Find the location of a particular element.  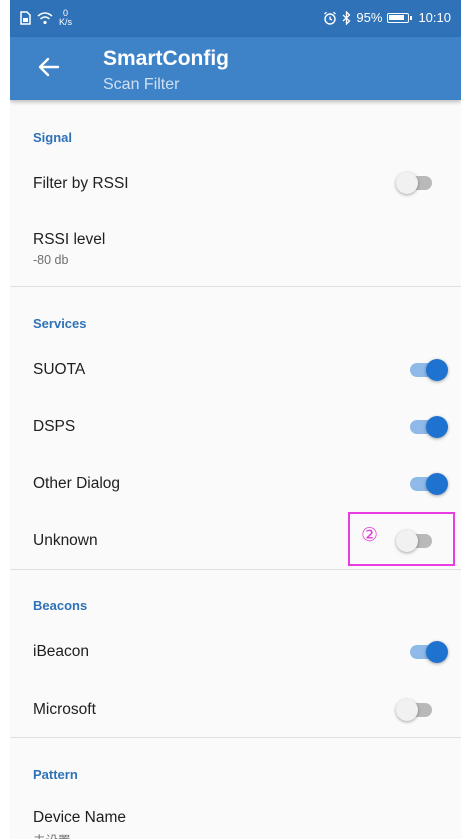

app-subtitle: Scan Filter is located at coordinates (141, 84).